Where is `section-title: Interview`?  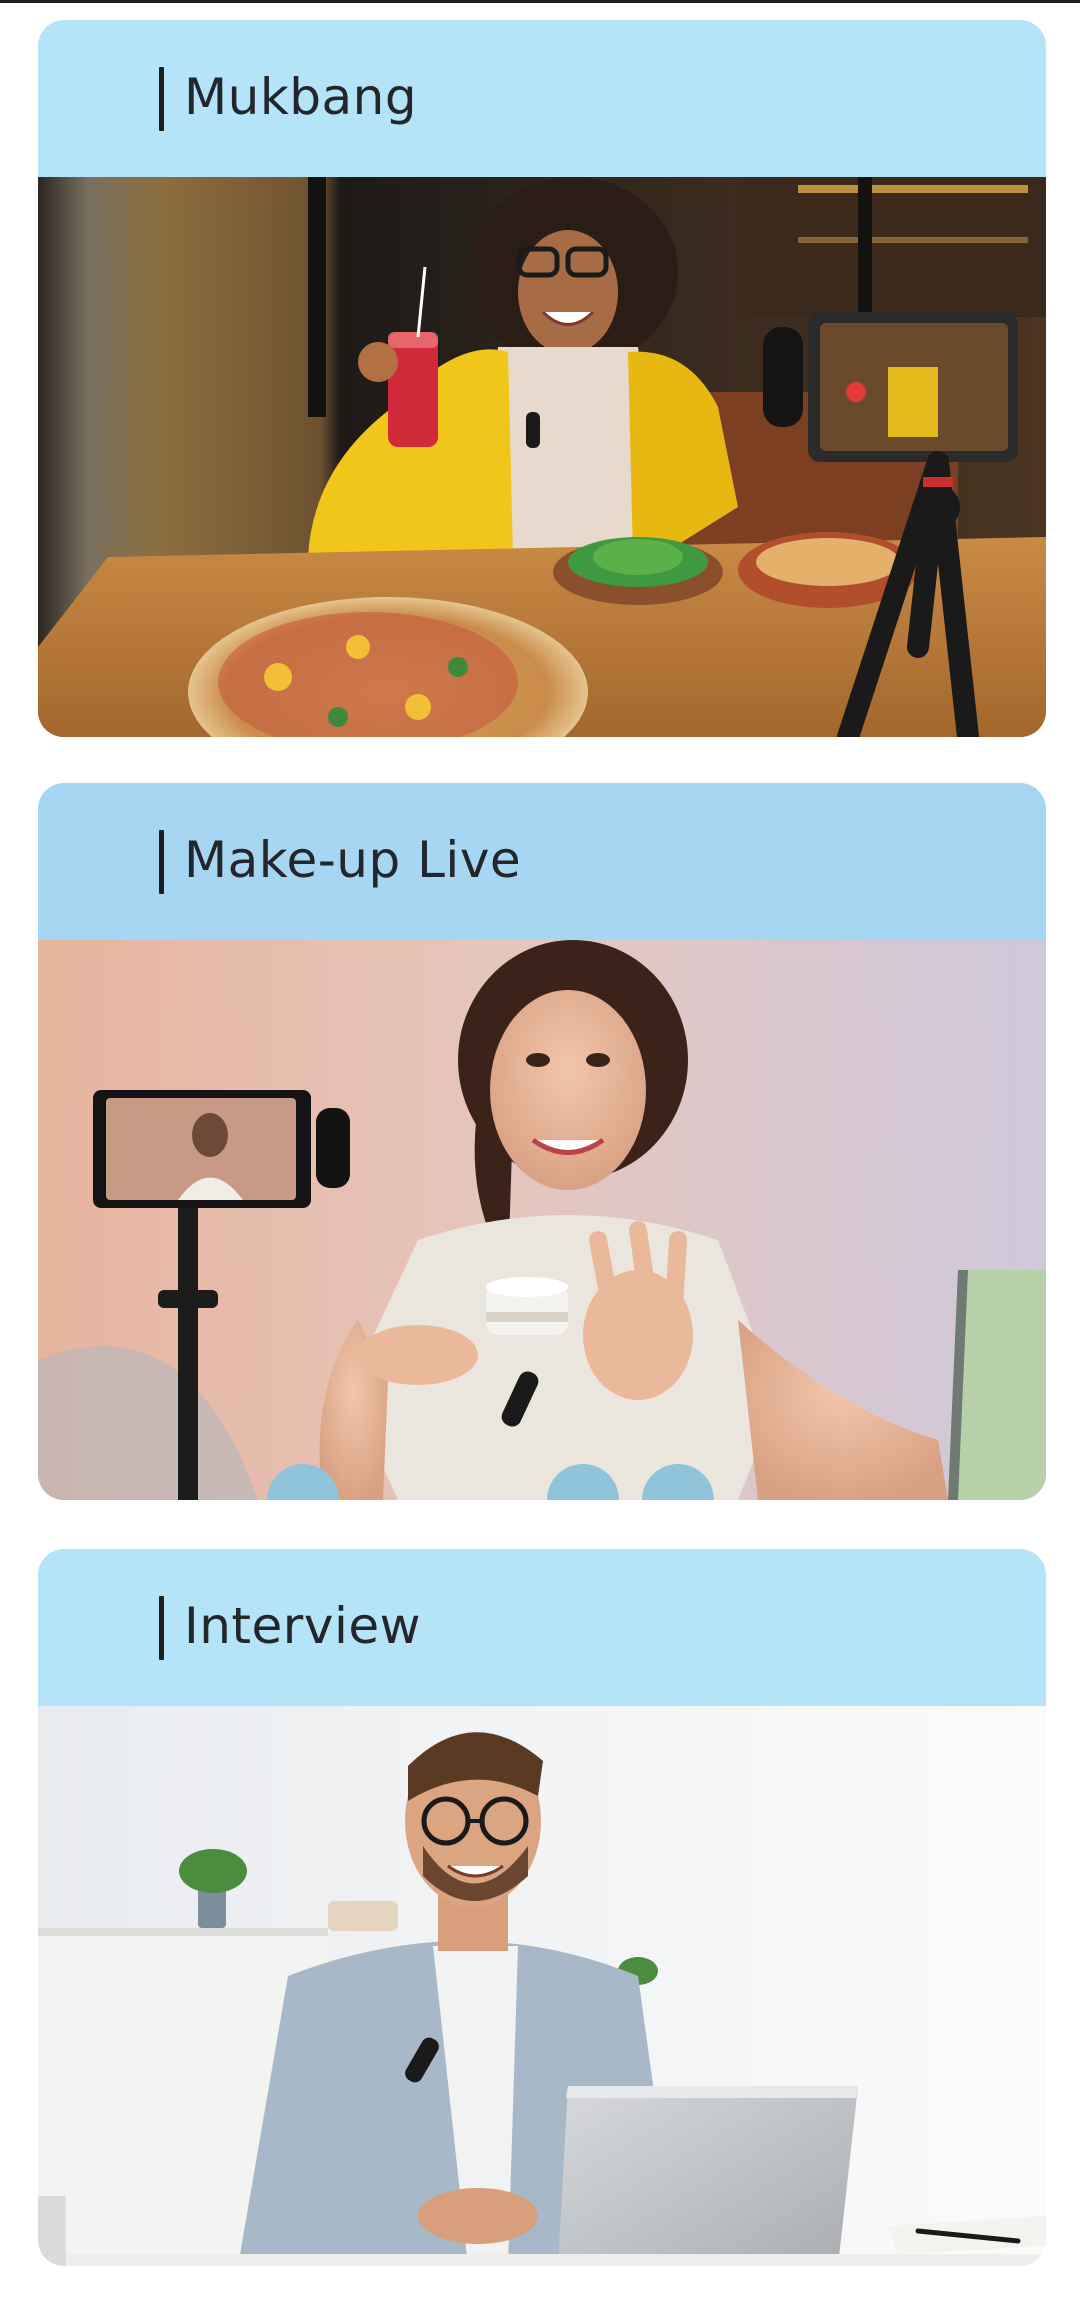 section-title: Interview is located at coordinates (302, 1626).